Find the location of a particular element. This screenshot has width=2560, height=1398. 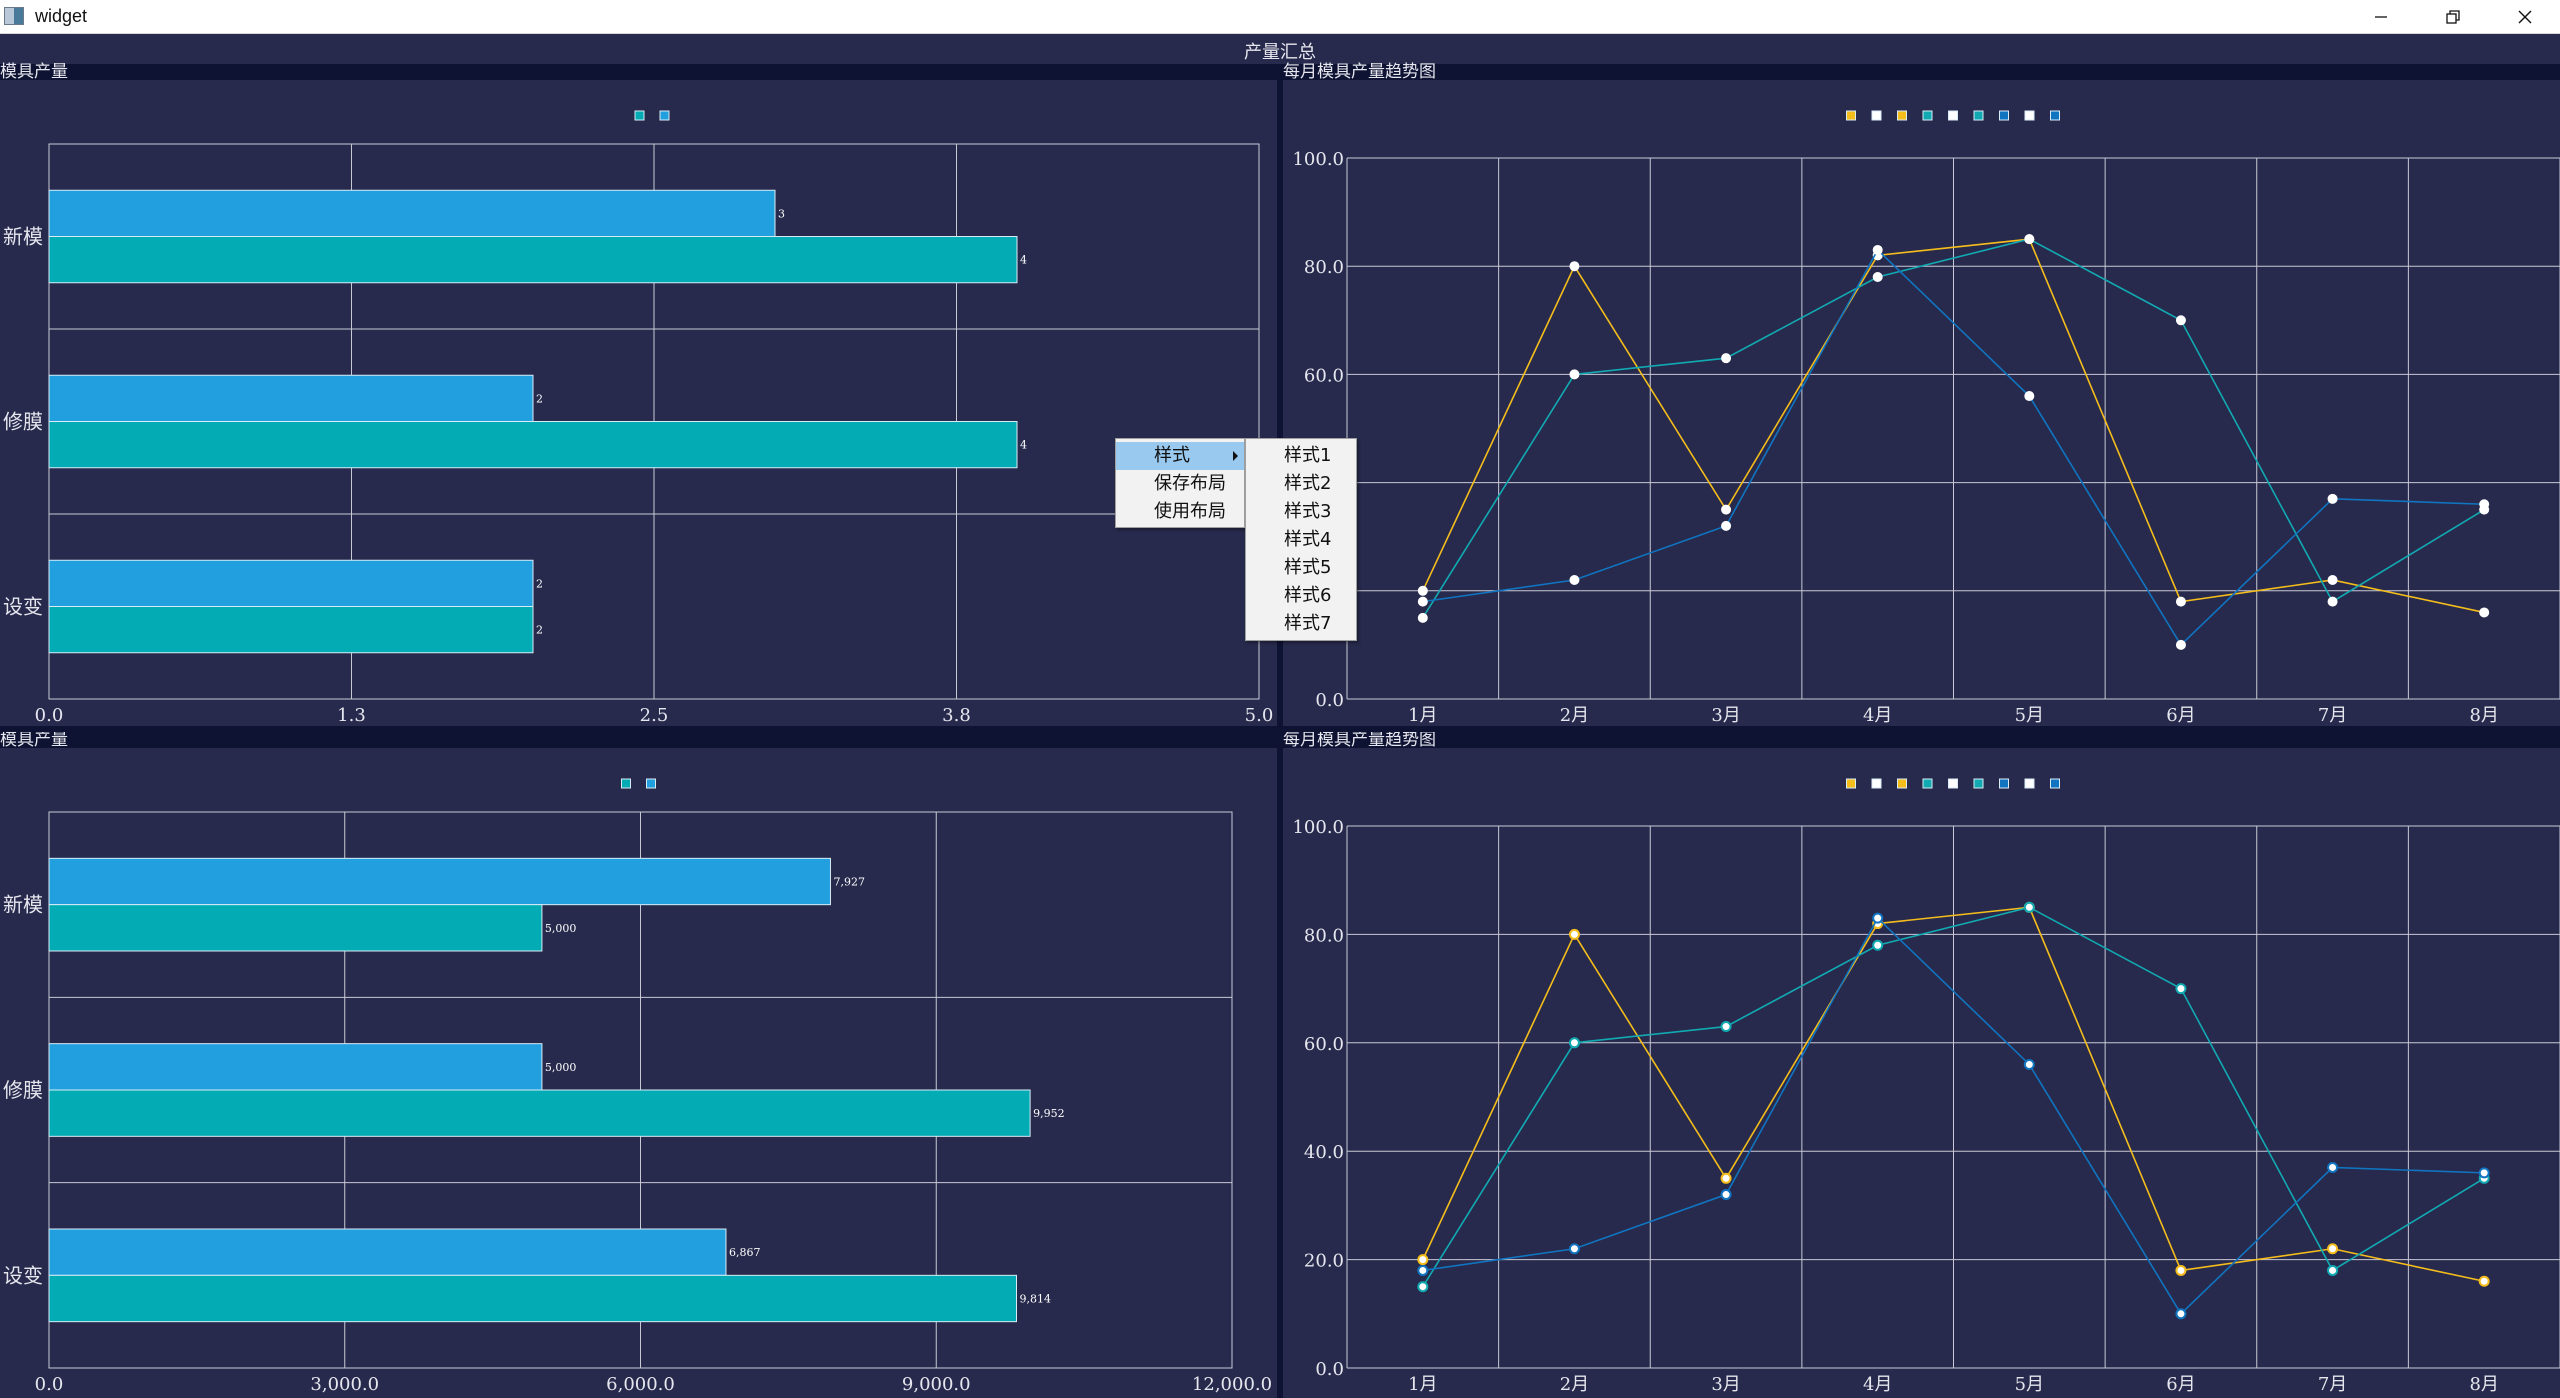

app-icon is located at coordinates (14, 16).